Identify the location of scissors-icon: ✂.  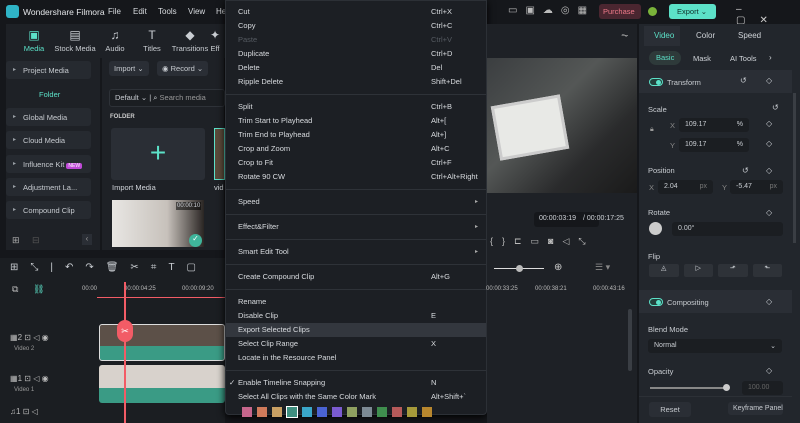
(125, 331).